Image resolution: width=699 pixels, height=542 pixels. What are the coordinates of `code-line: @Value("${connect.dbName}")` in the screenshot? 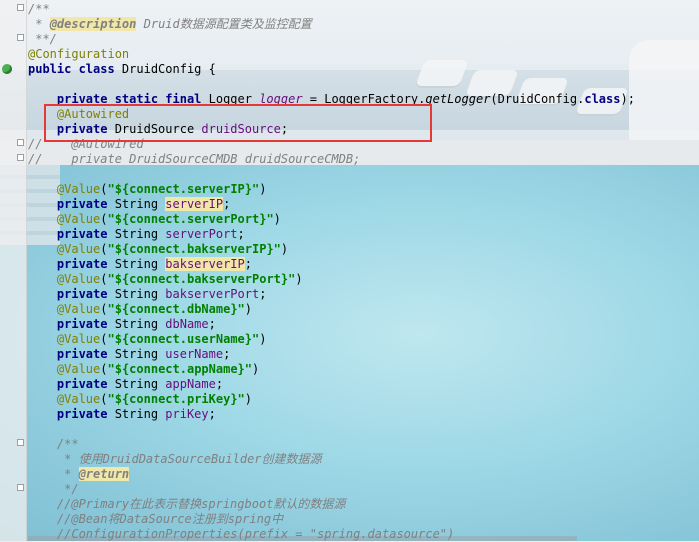 It's located at (140, 309).